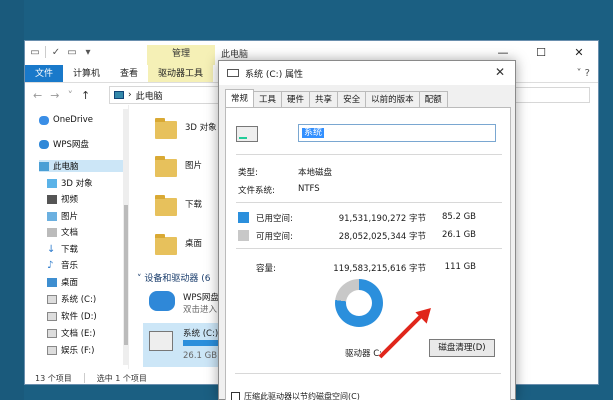  Describe the element at coordinates (309, 189) in the screenshot. I see `filesystem-value: NTFS` at that location.